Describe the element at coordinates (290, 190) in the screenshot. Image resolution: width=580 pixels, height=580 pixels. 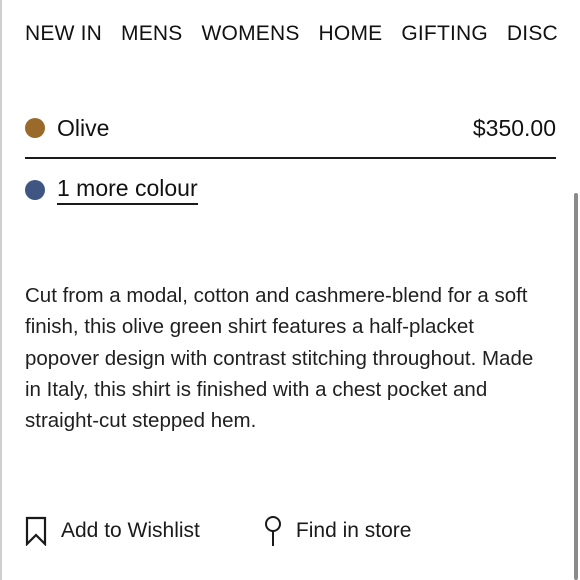
I see `more-colours-row: 1 more colour` at that location.